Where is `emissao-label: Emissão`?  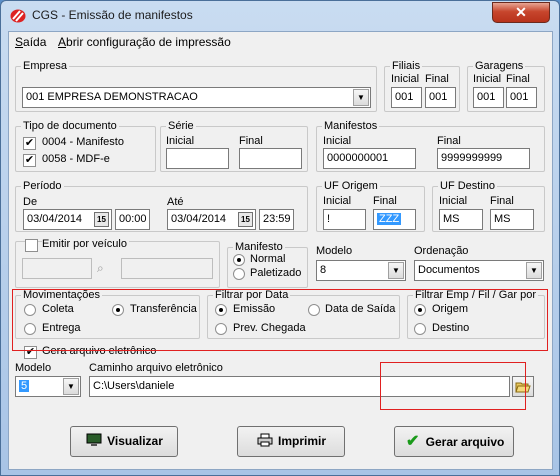
emissao-label: Emissão is located at coordinates (254, 309).